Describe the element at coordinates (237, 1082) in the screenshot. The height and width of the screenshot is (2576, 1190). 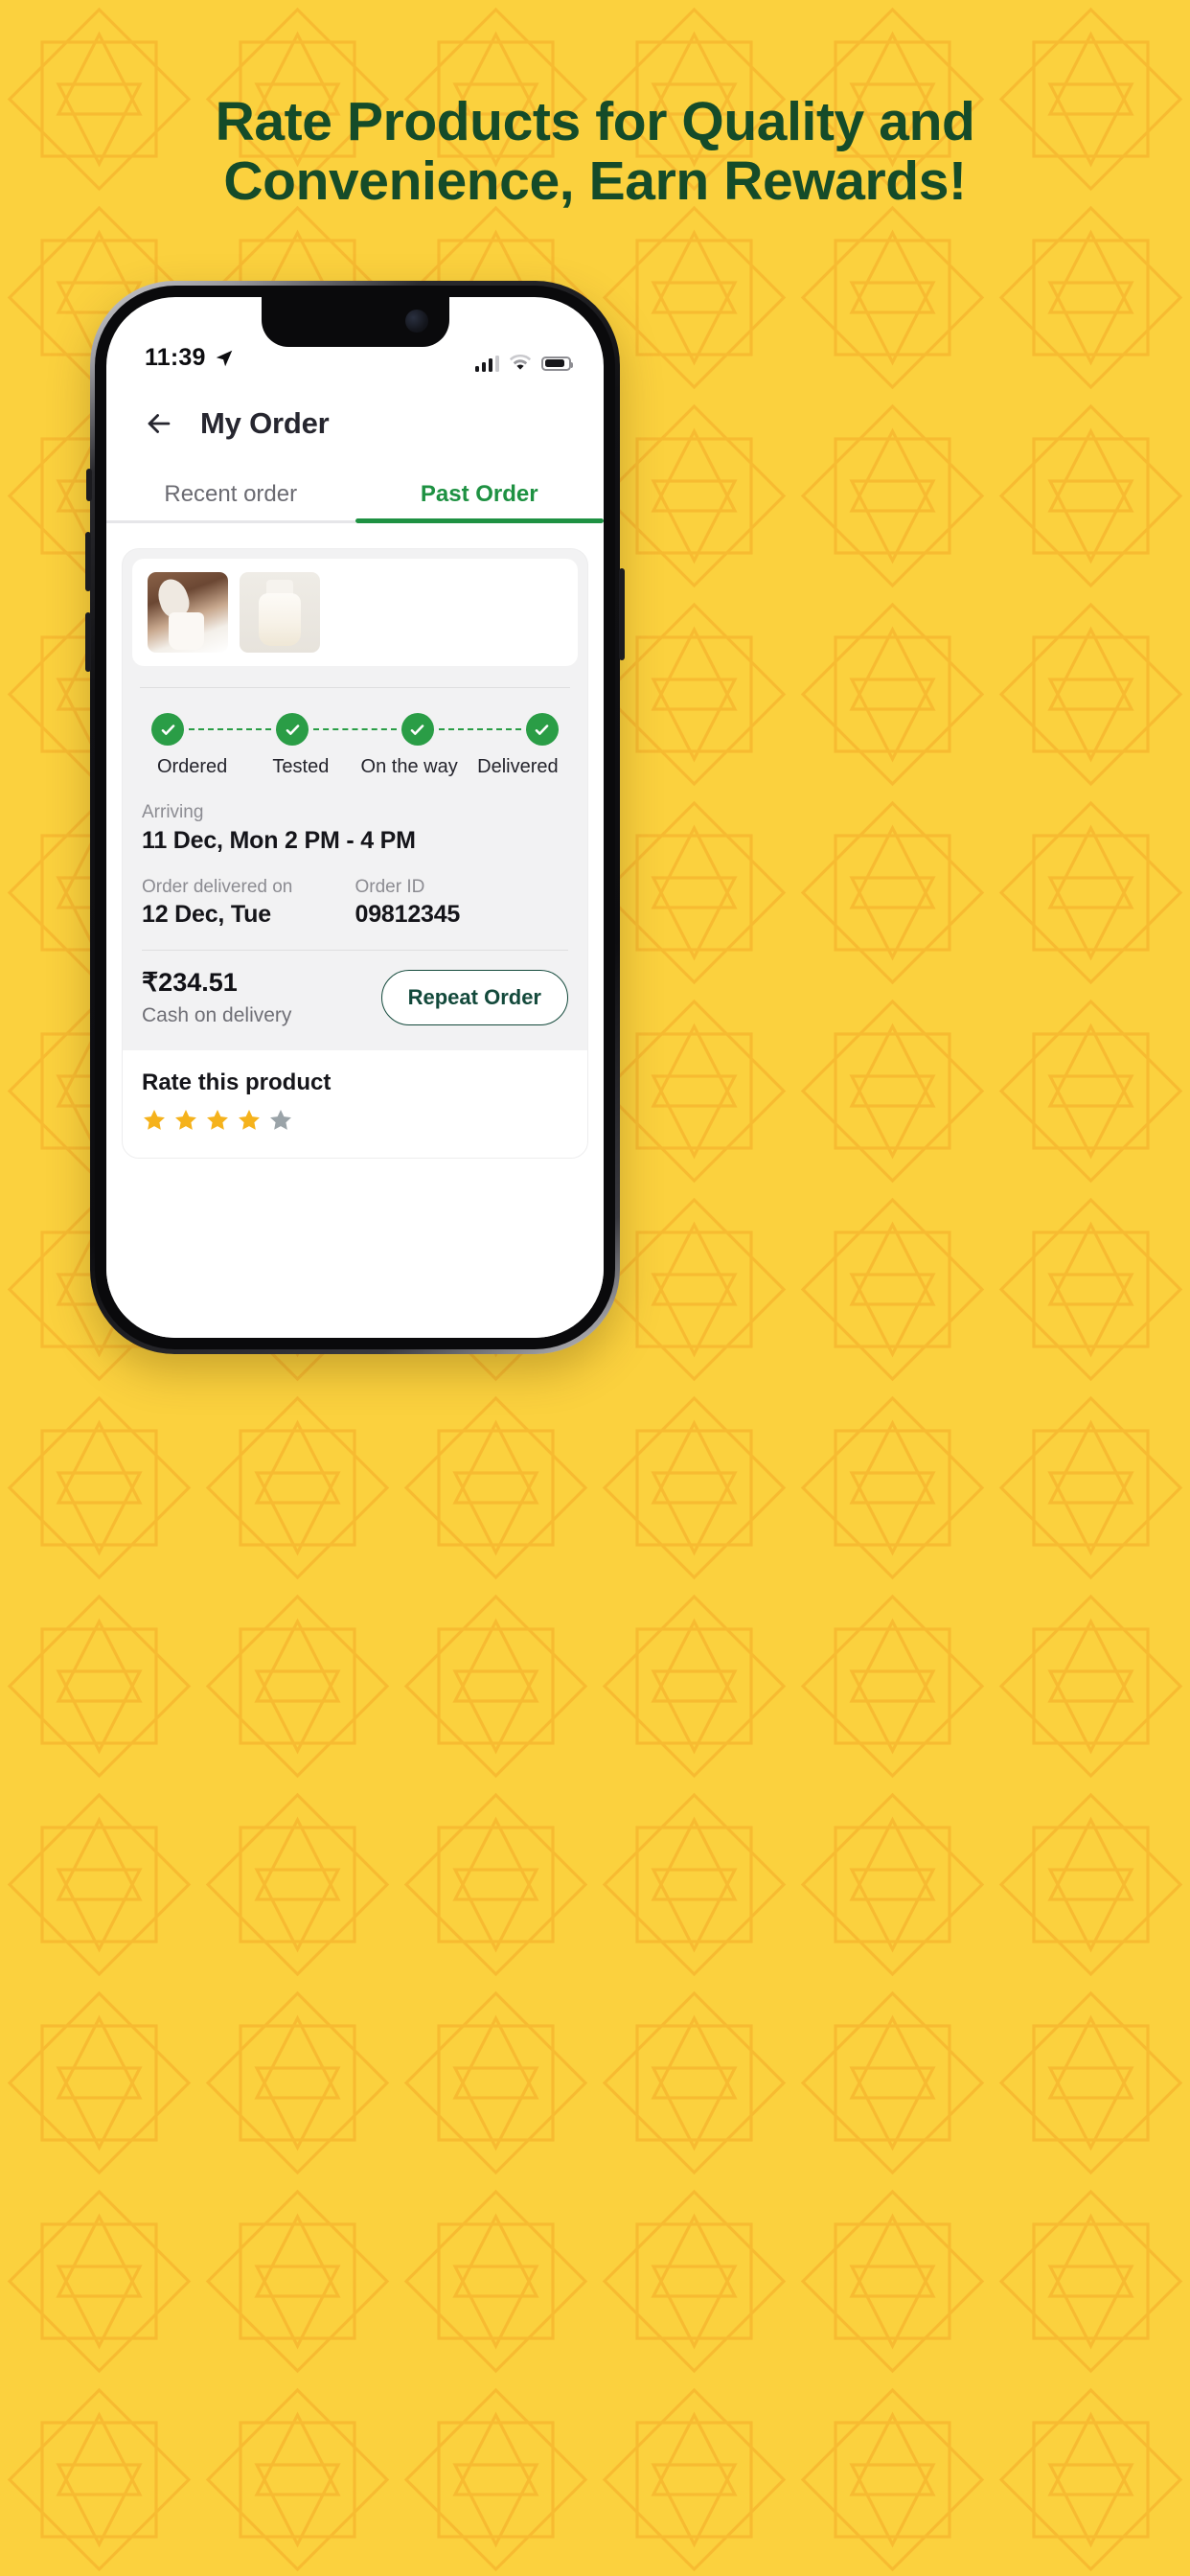
I see `rate-product-title: Rate this product` at that location.